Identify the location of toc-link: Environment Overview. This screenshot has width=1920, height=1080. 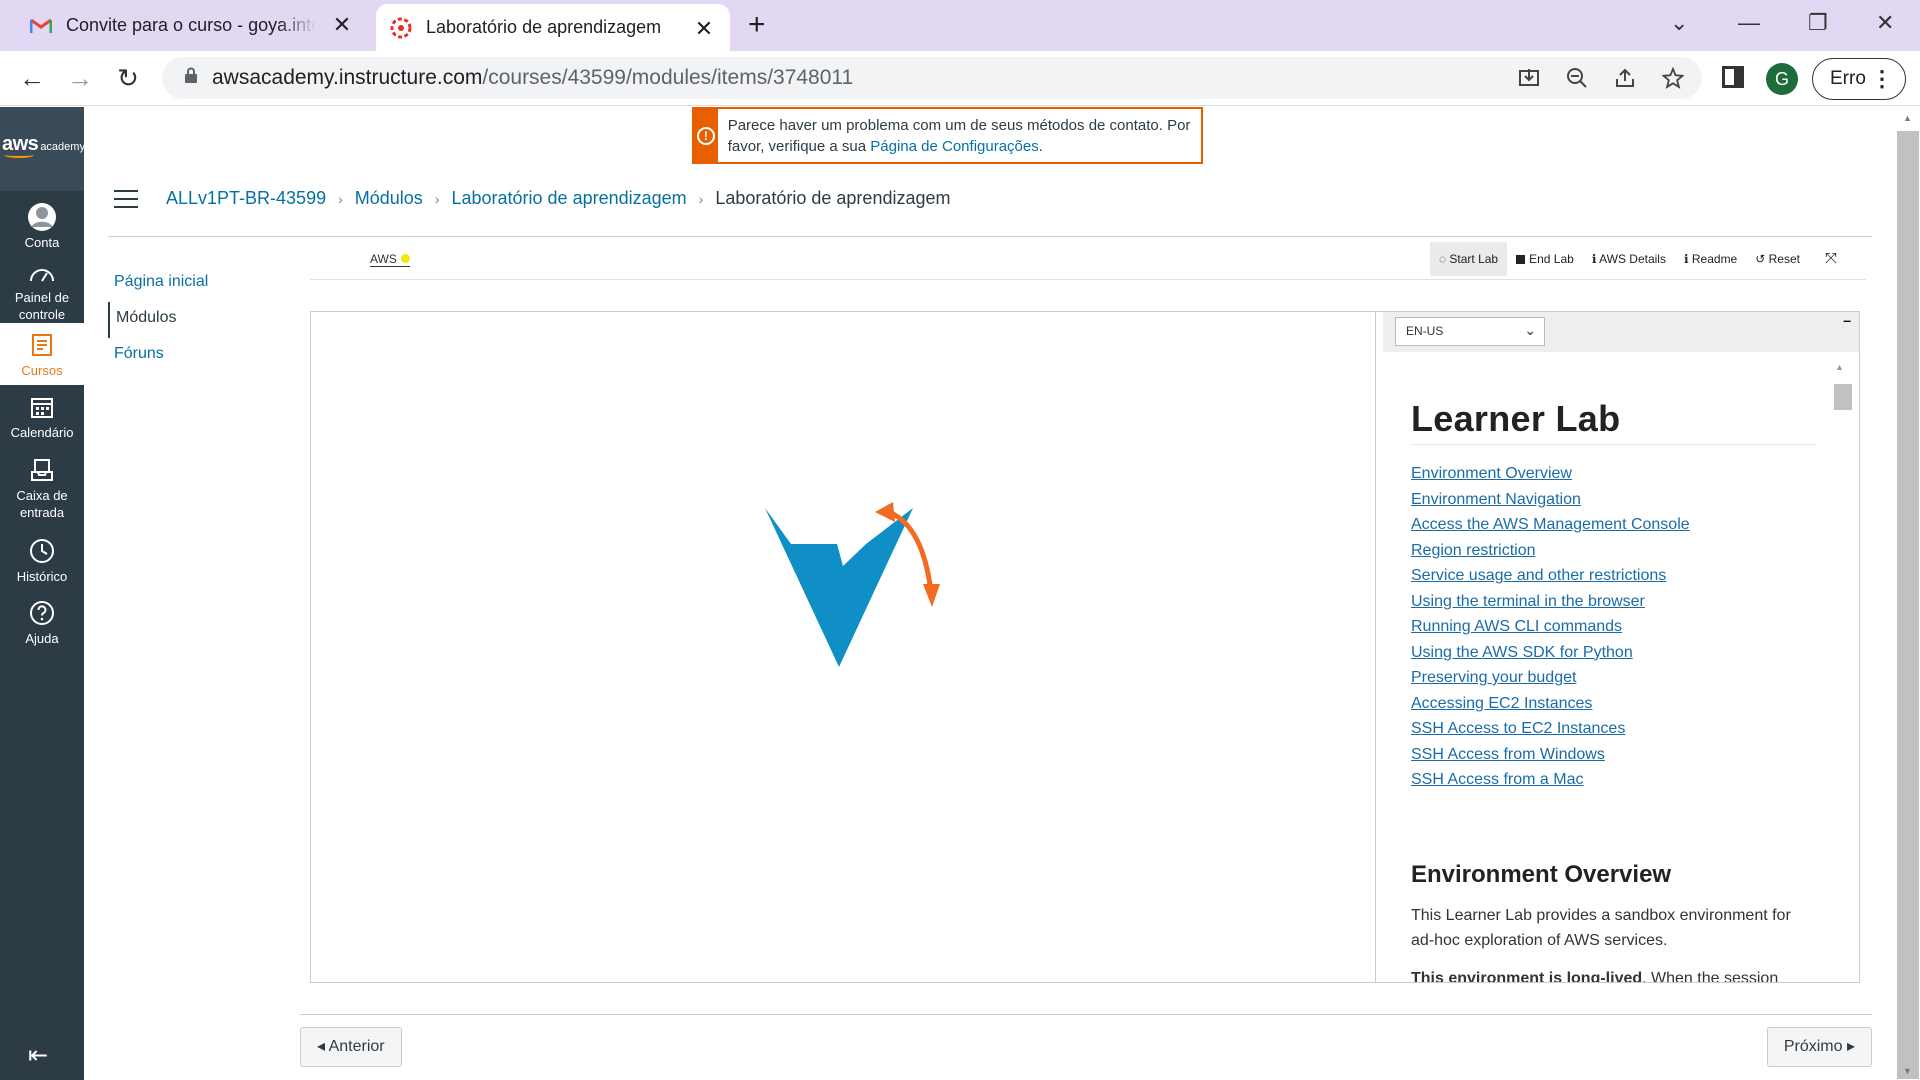
(1613, 474).